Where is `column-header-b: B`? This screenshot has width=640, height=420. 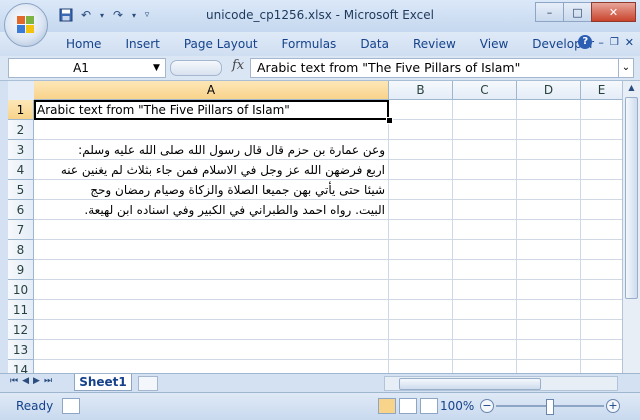
column-header-b: B is located at coordinates (421, 90).